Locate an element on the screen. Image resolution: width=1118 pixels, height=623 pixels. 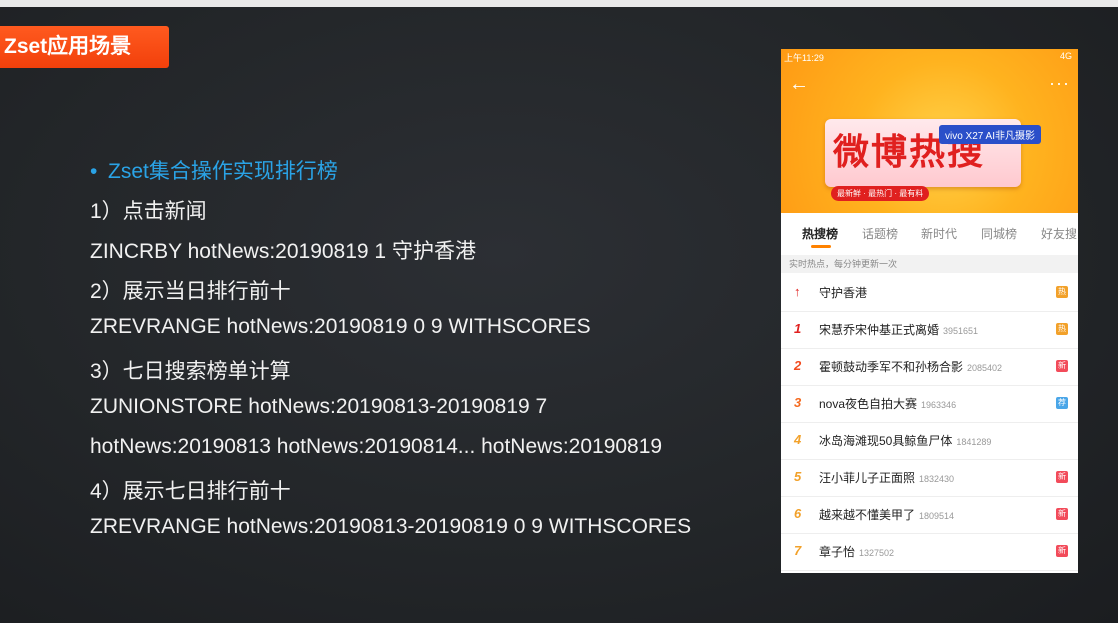
content-line-1: 1）点击新闻 is located at coordinates (148, 211).